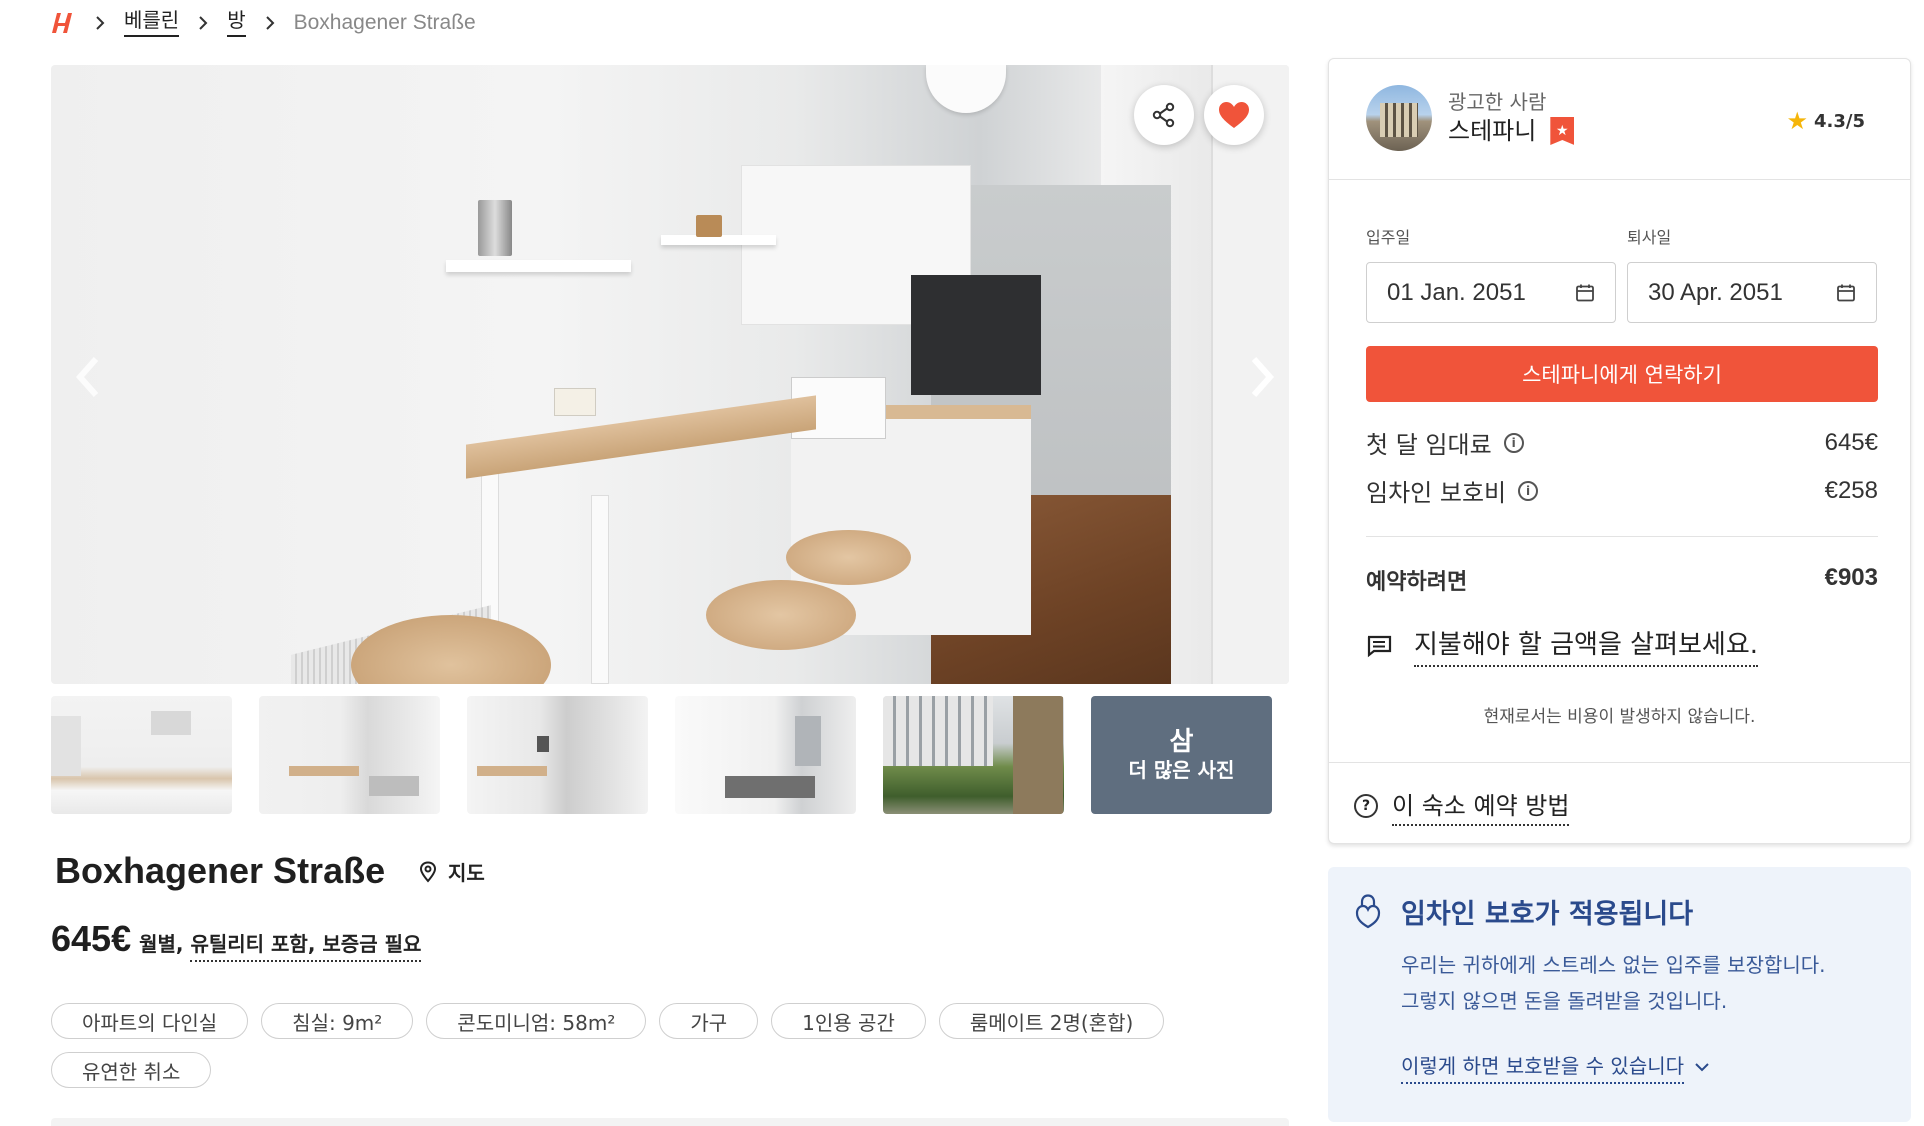  What do you see at coordinates (1622, 580) in the screenshot?
I see `total-row: 예약하려면 €903` at bounding box center [1622, 580].